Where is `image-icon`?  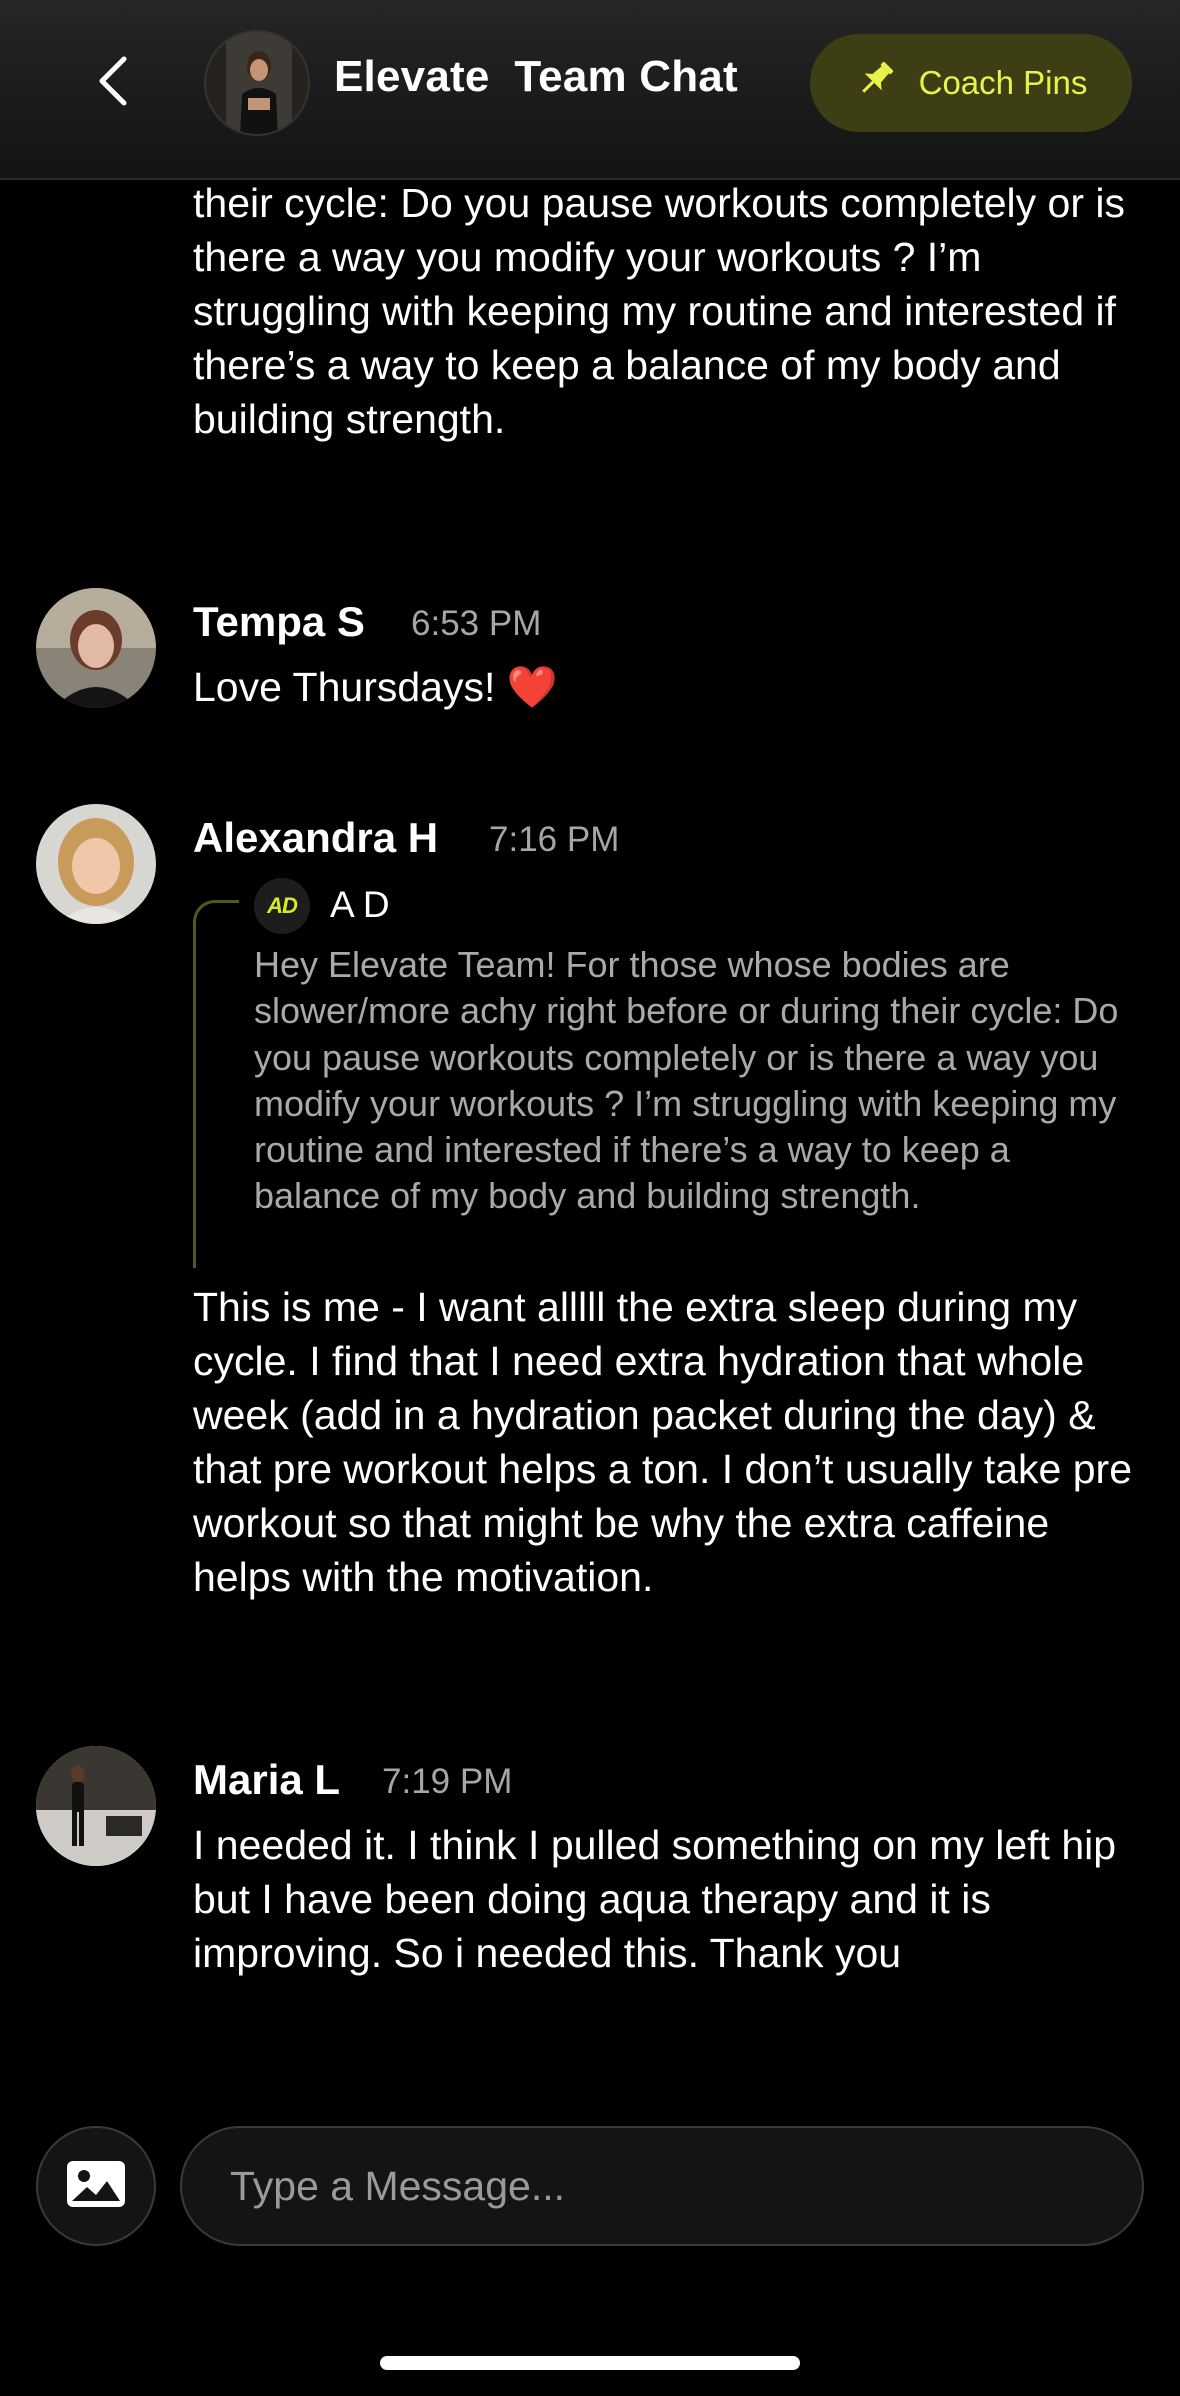 image-icon is located at coordinates (96, 2186).